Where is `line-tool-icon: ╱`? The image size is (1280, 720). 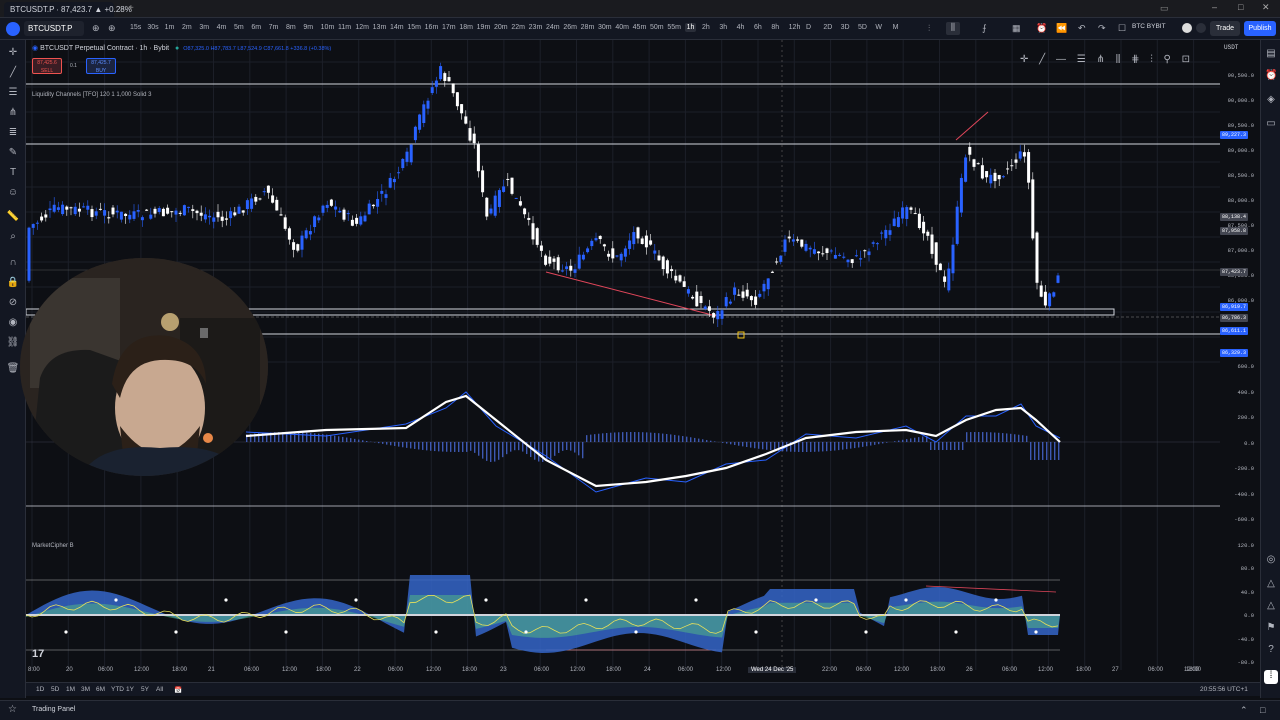 line-tool-icon: ╱ is located at coordinates (1042, 59).